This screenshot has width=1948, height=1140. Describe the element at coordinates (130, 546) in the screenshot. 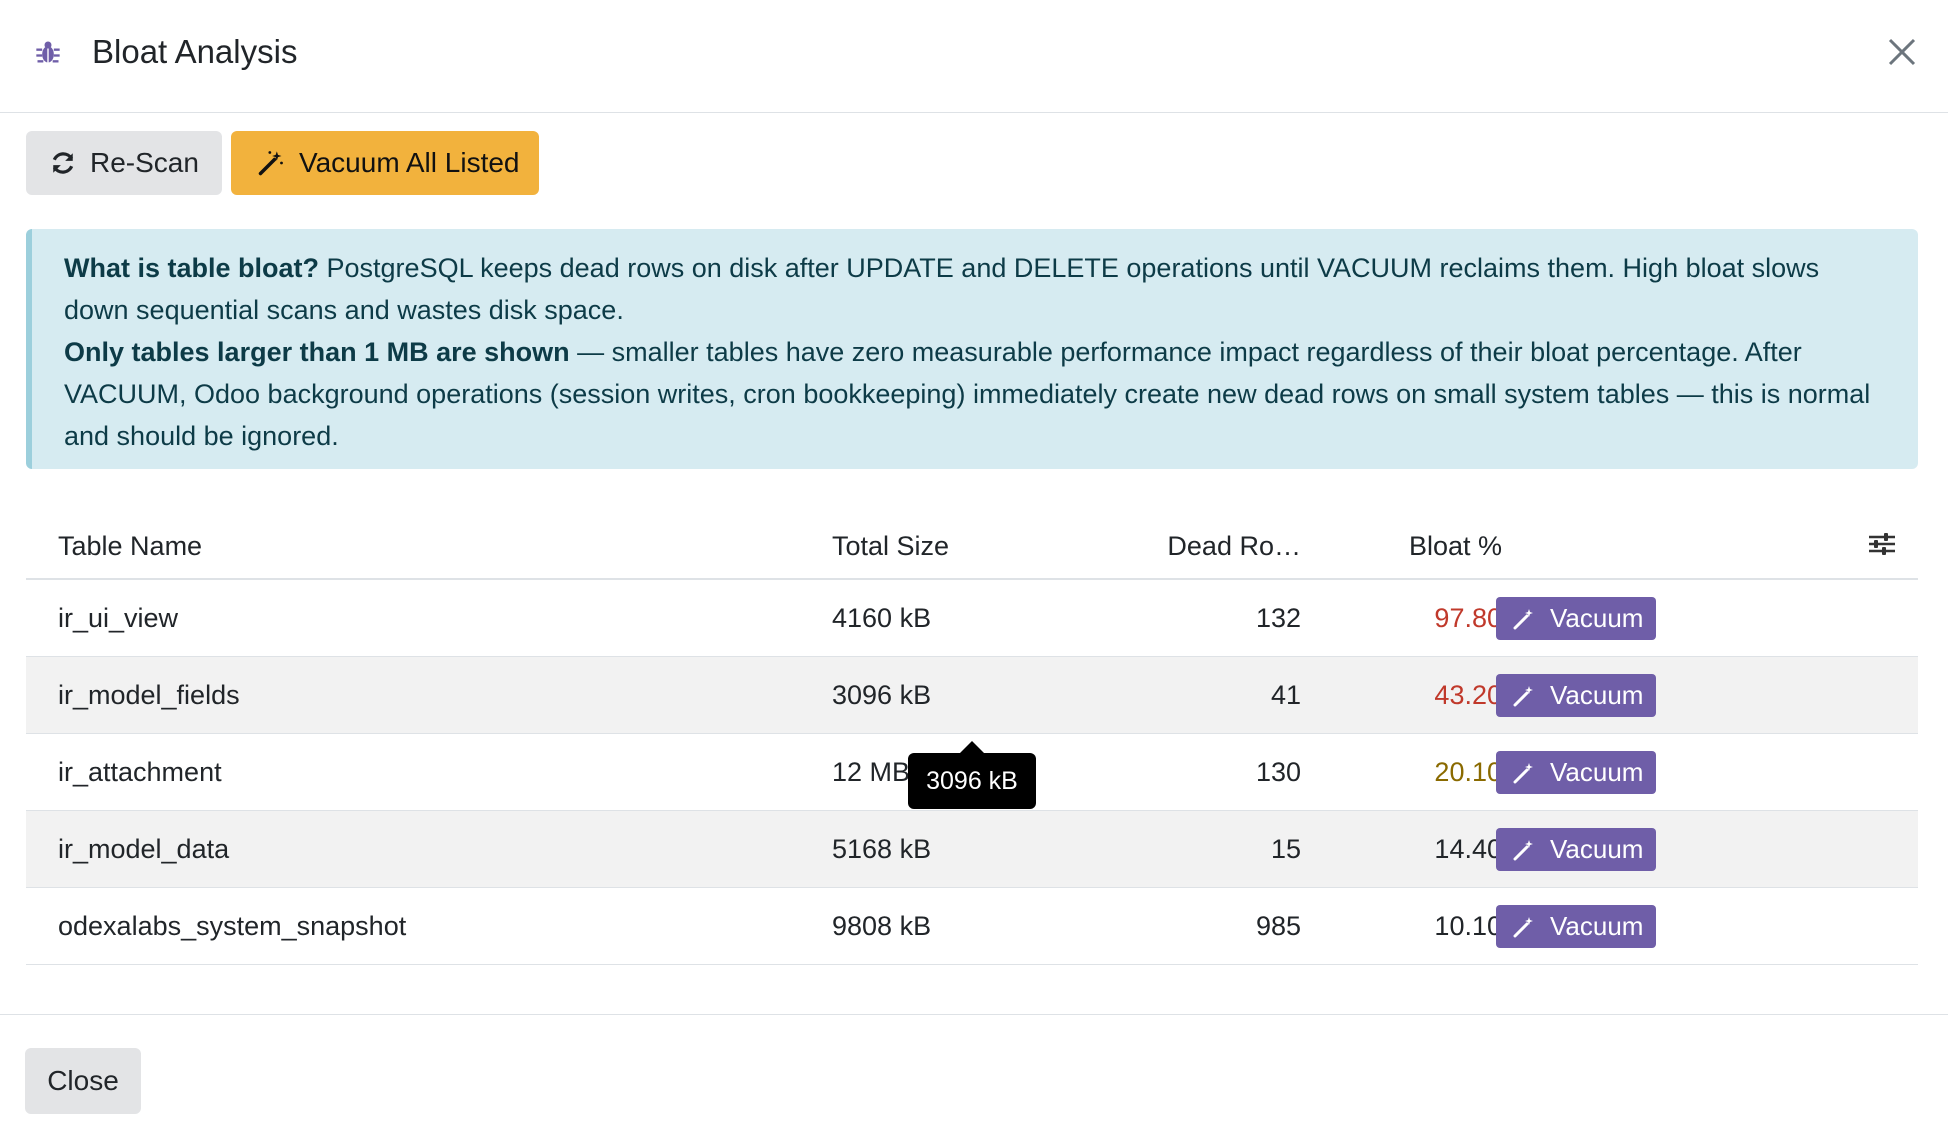

I see `column-header-table-name: Table Name` at that location.